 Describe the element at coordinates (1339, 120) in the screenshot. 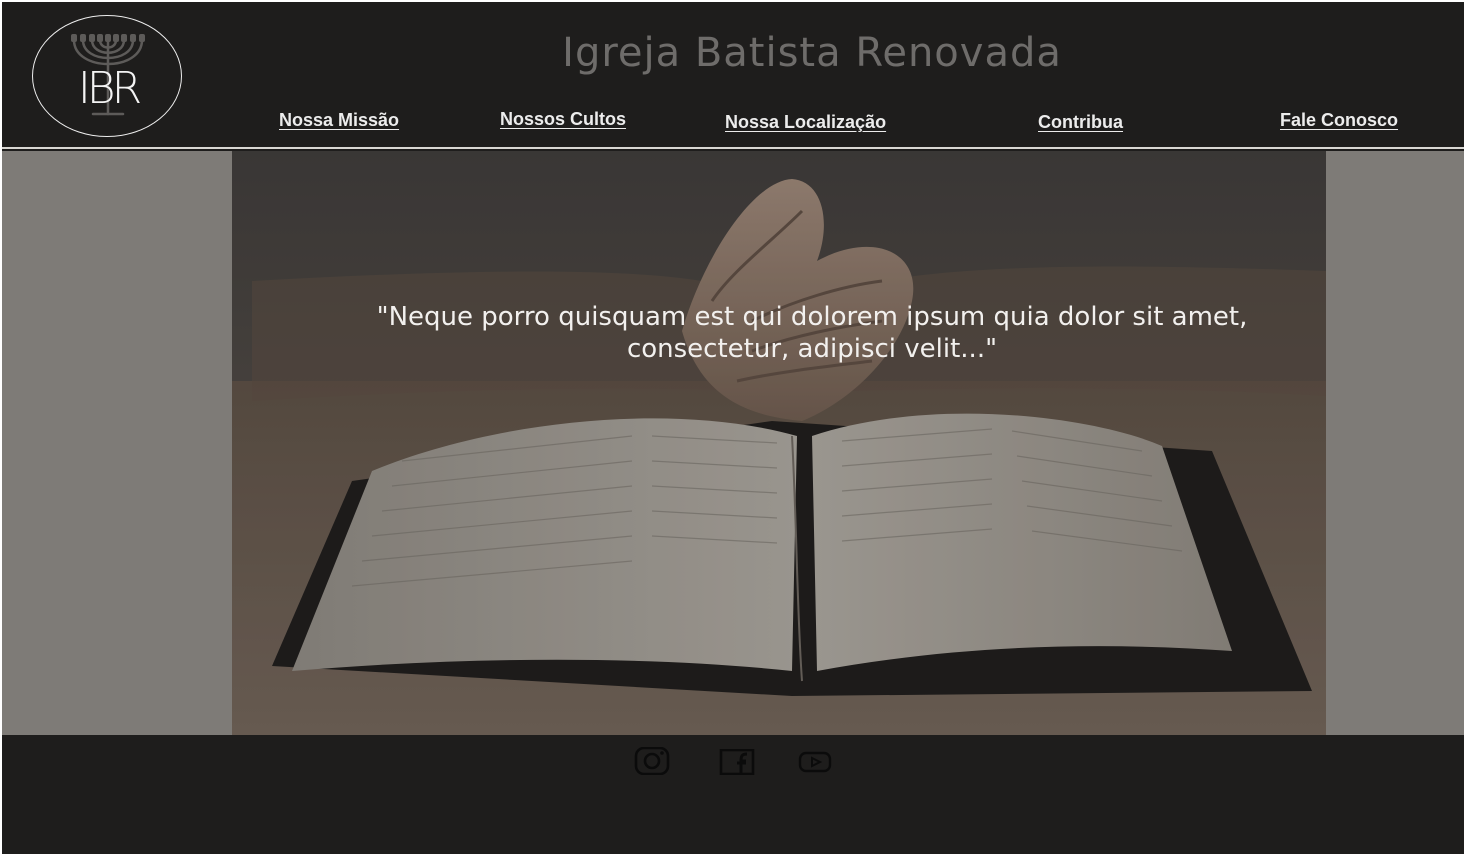

I see `nav-fale-conosco: Fale Conosco` at that location.